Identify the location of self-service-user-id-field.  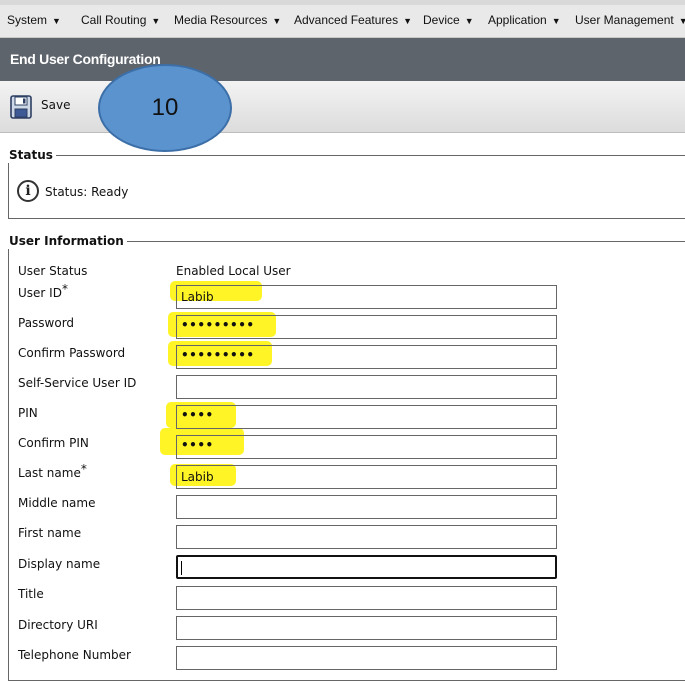
(366, 387).